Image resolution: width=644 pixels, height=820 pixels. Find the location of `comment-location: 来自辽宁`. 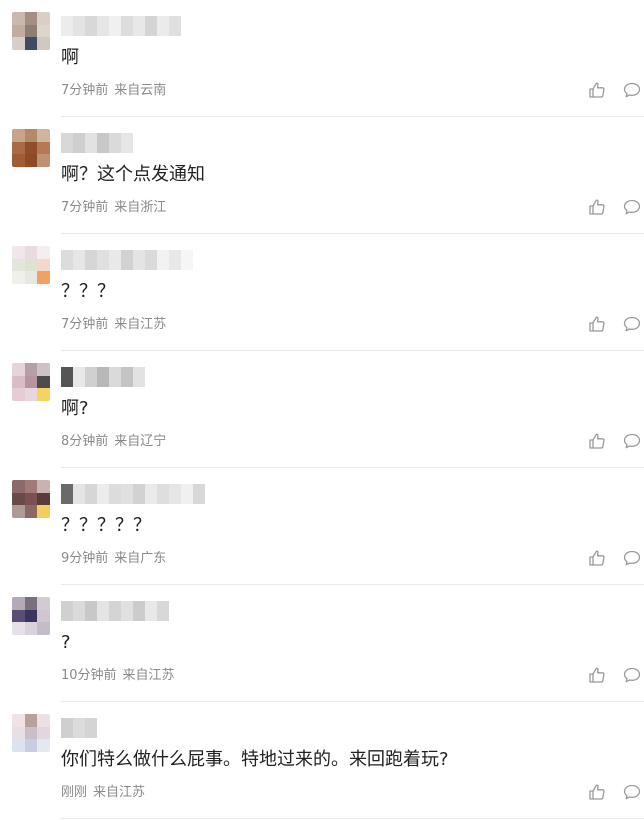

comment-location: 来自辽宁 is located at coordinates (140, 441).